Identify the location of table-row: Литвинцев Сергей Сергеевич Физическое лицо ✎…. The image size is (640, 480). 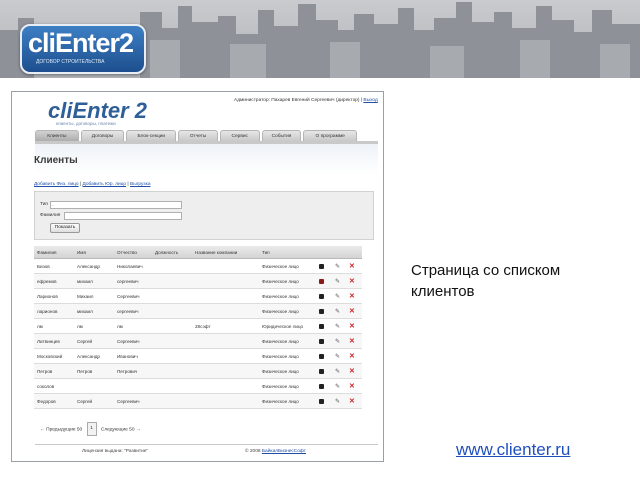
(198, 341).